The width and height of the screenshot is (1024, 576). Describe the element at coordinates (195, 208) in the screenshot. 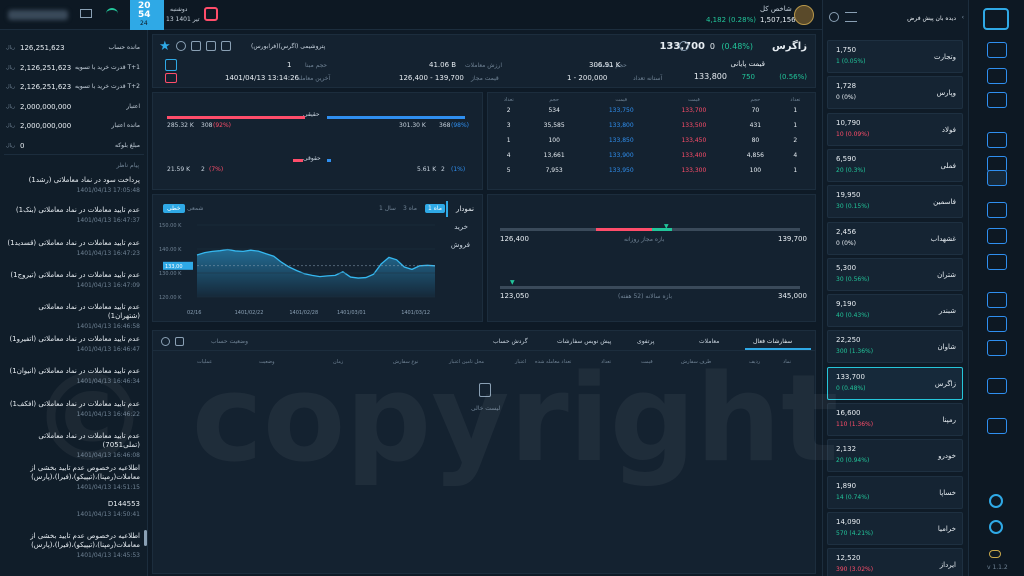

I see `style-candle-button: شمعی` at that location.